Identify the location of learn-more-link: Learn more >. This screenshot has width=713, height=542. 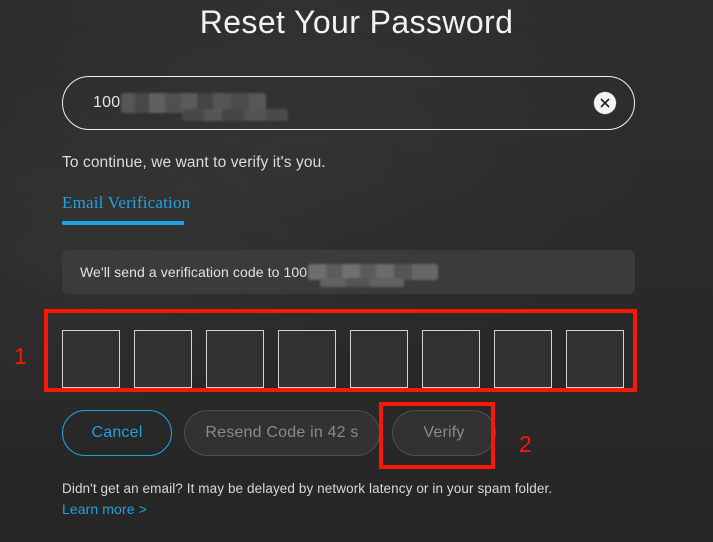
(104, 509).